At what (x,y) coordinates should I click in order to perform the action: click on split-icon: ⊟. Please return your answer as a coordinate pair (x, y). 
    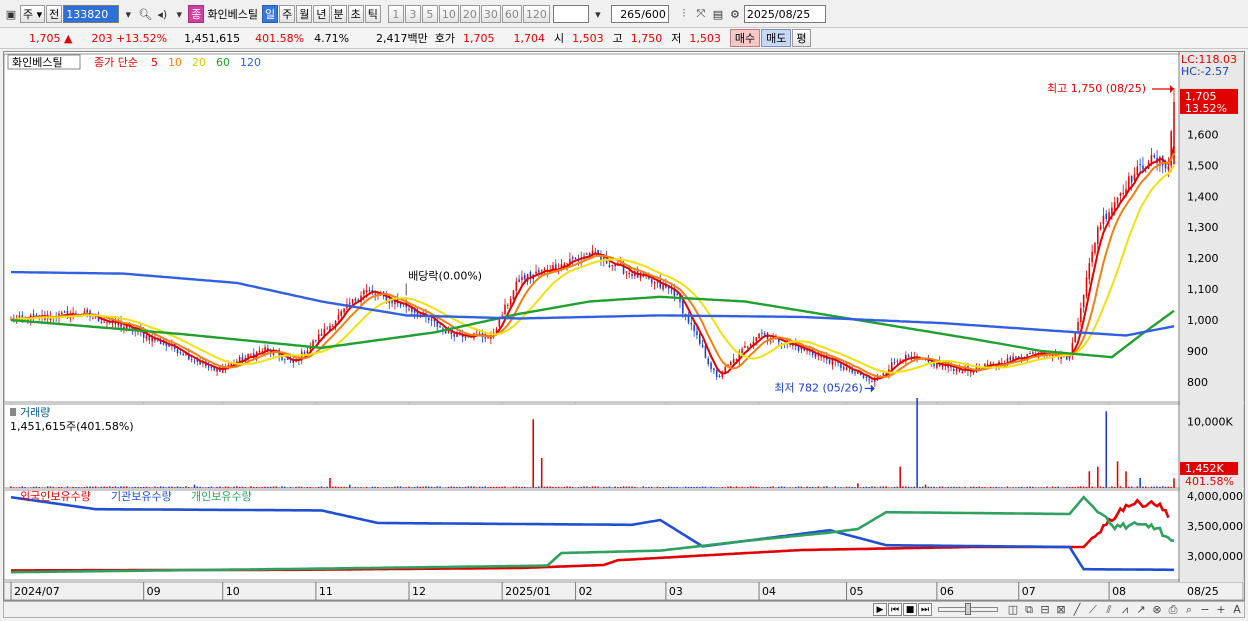
    Looking at the image, I should click on (1045, 609).